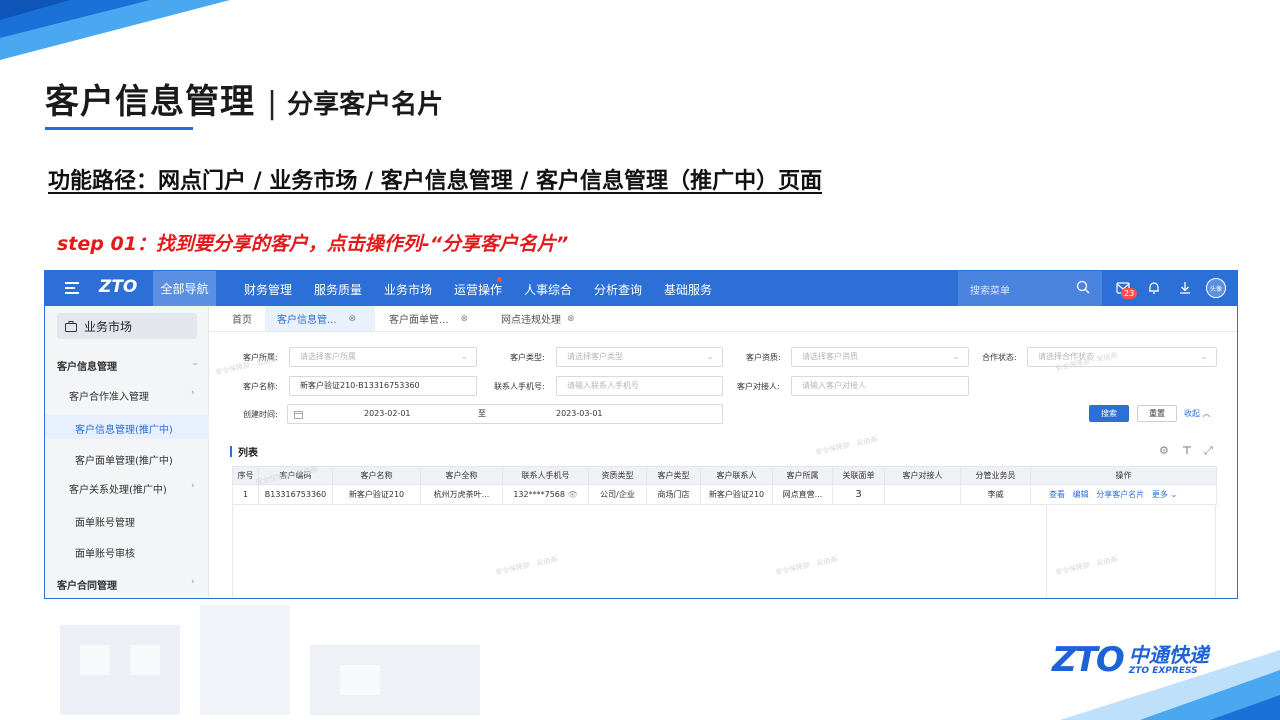 The image size is (1280, 720). What do you see at coordinates (1216, 288) in the screenshot?
I see `avatar: 头像` at bounding box center [1216, 288].